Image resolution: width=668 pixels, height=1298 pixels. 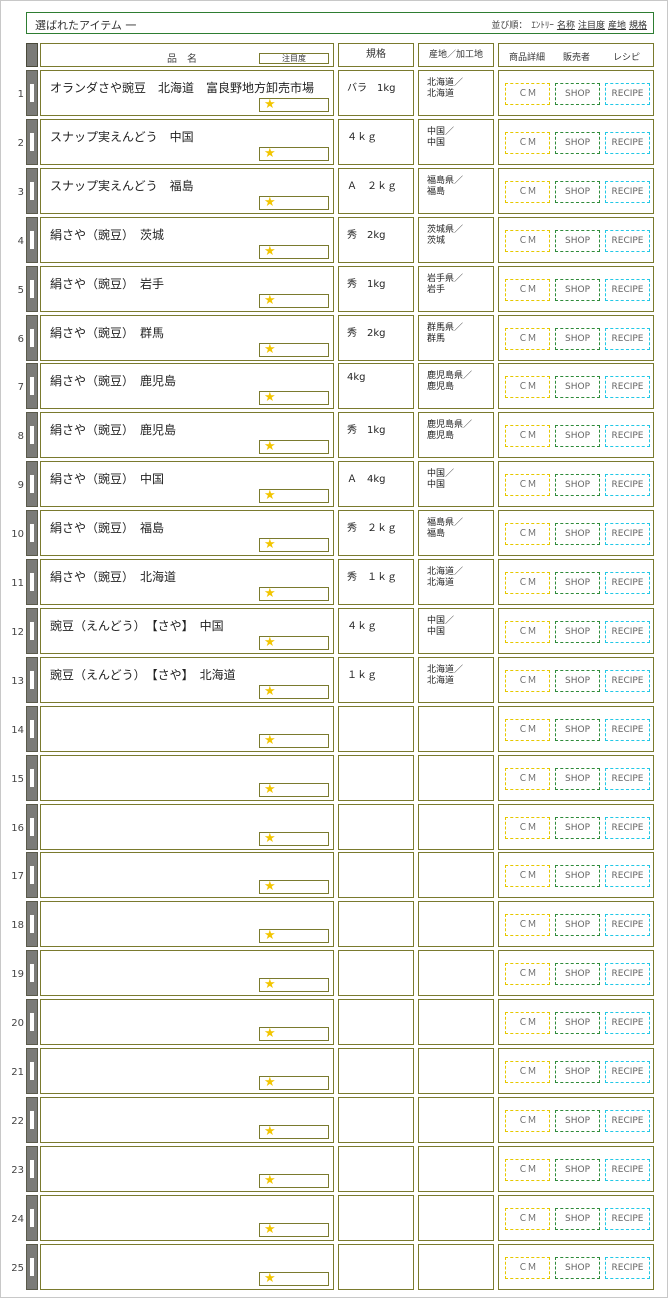 What do you see at coordinates (542, 26) in the screenshot?
I see `sort-entry-link: ｴﾝﾄﾘｰ` at bounding box center [542, 26].